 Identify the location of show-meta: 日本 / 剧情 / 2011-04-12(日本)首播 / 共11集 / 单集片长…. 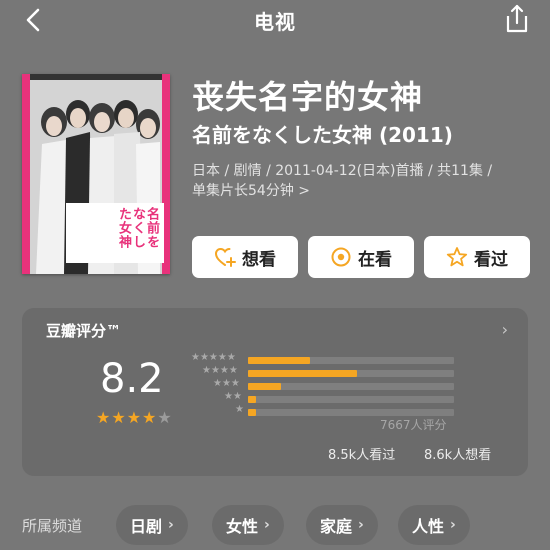
(362, 181).